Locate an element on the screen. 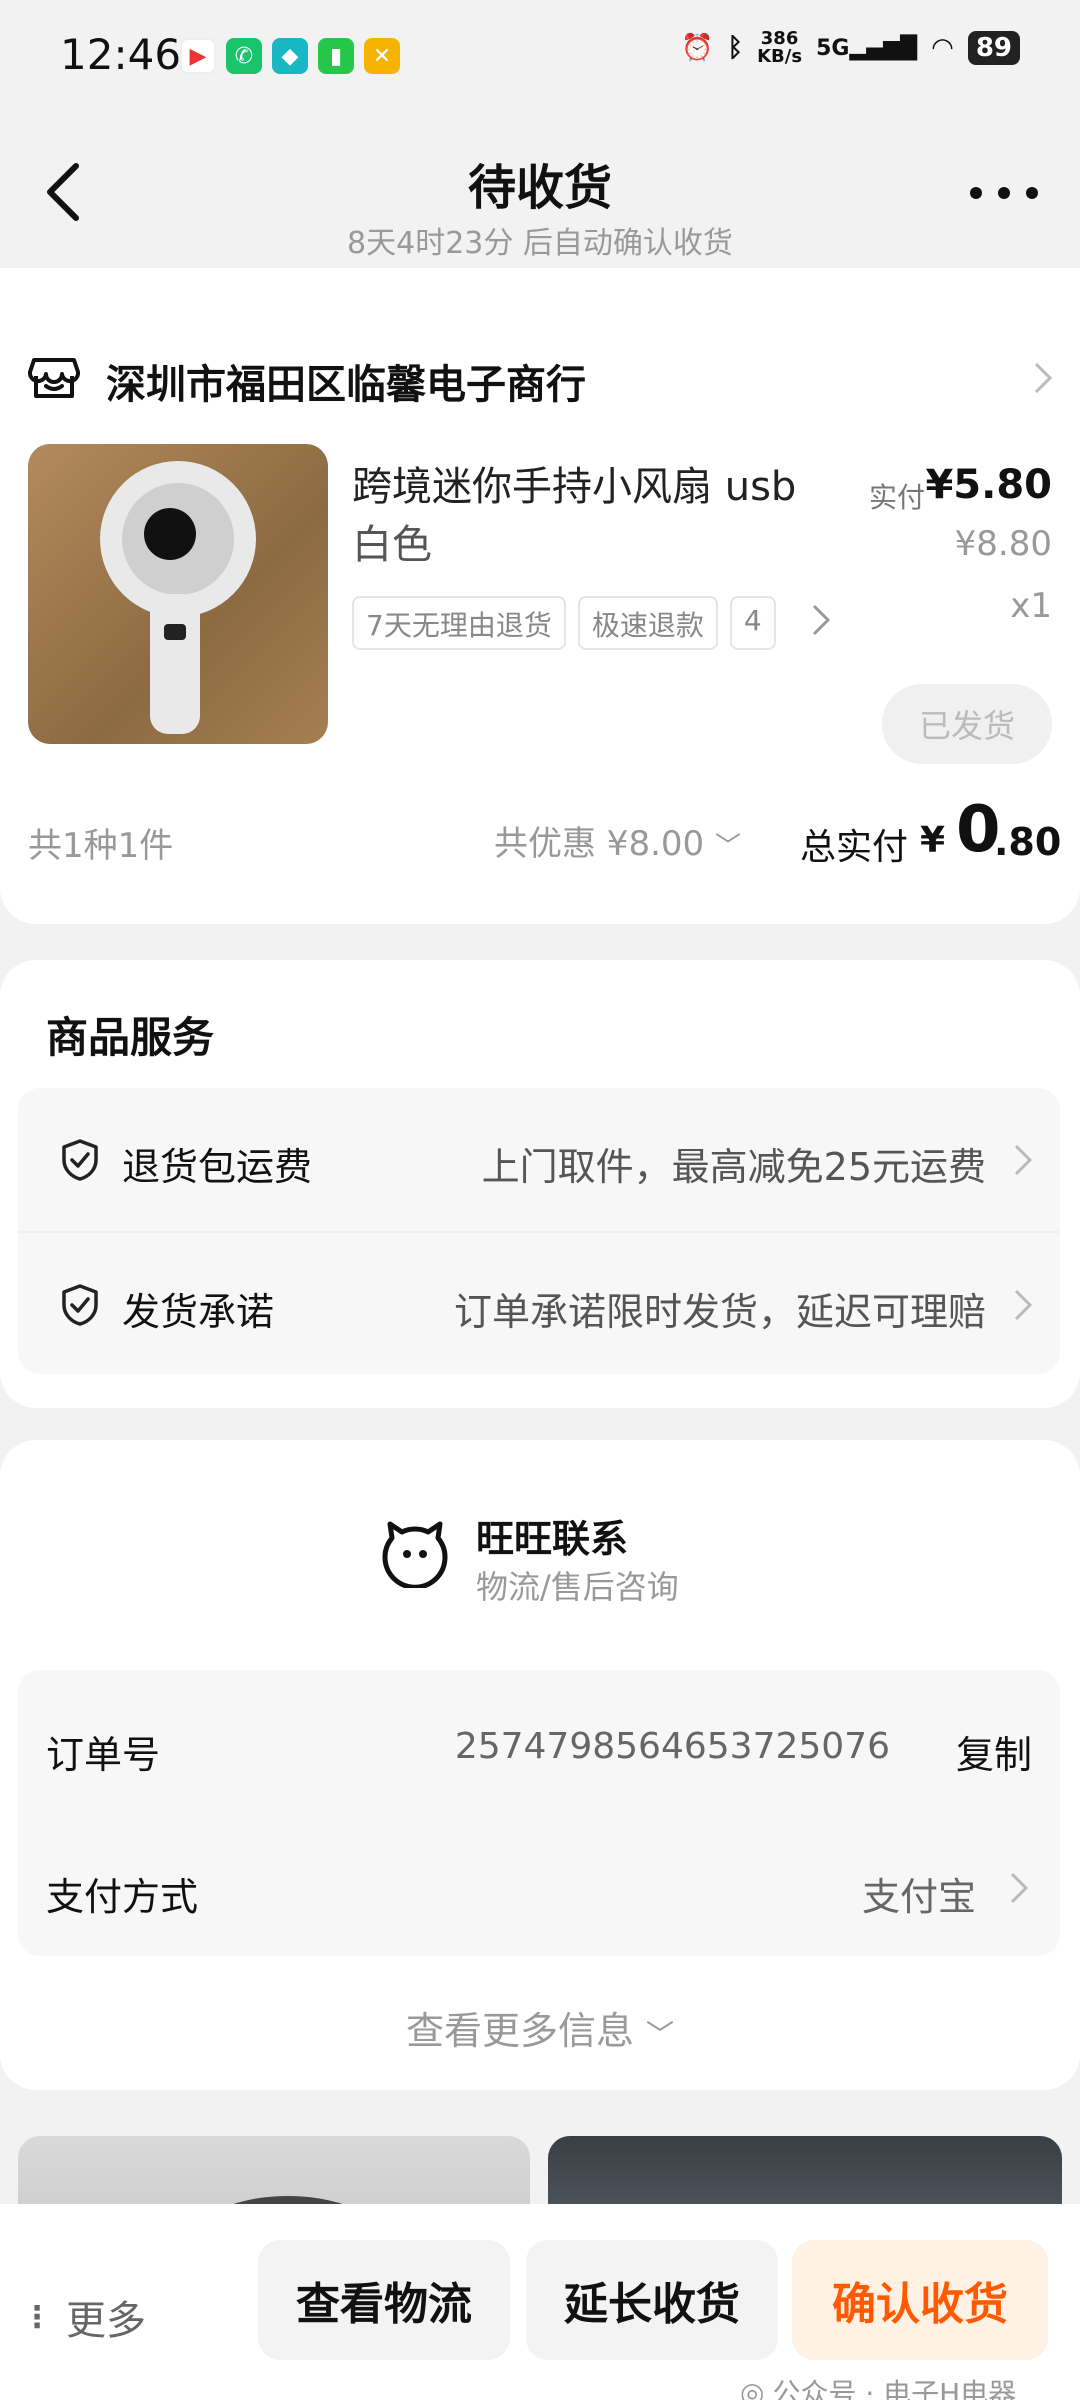 The height and width of the screenshot is (2400, 1080). service-name: 发货承诺 is located at coordinates (198, 1312).